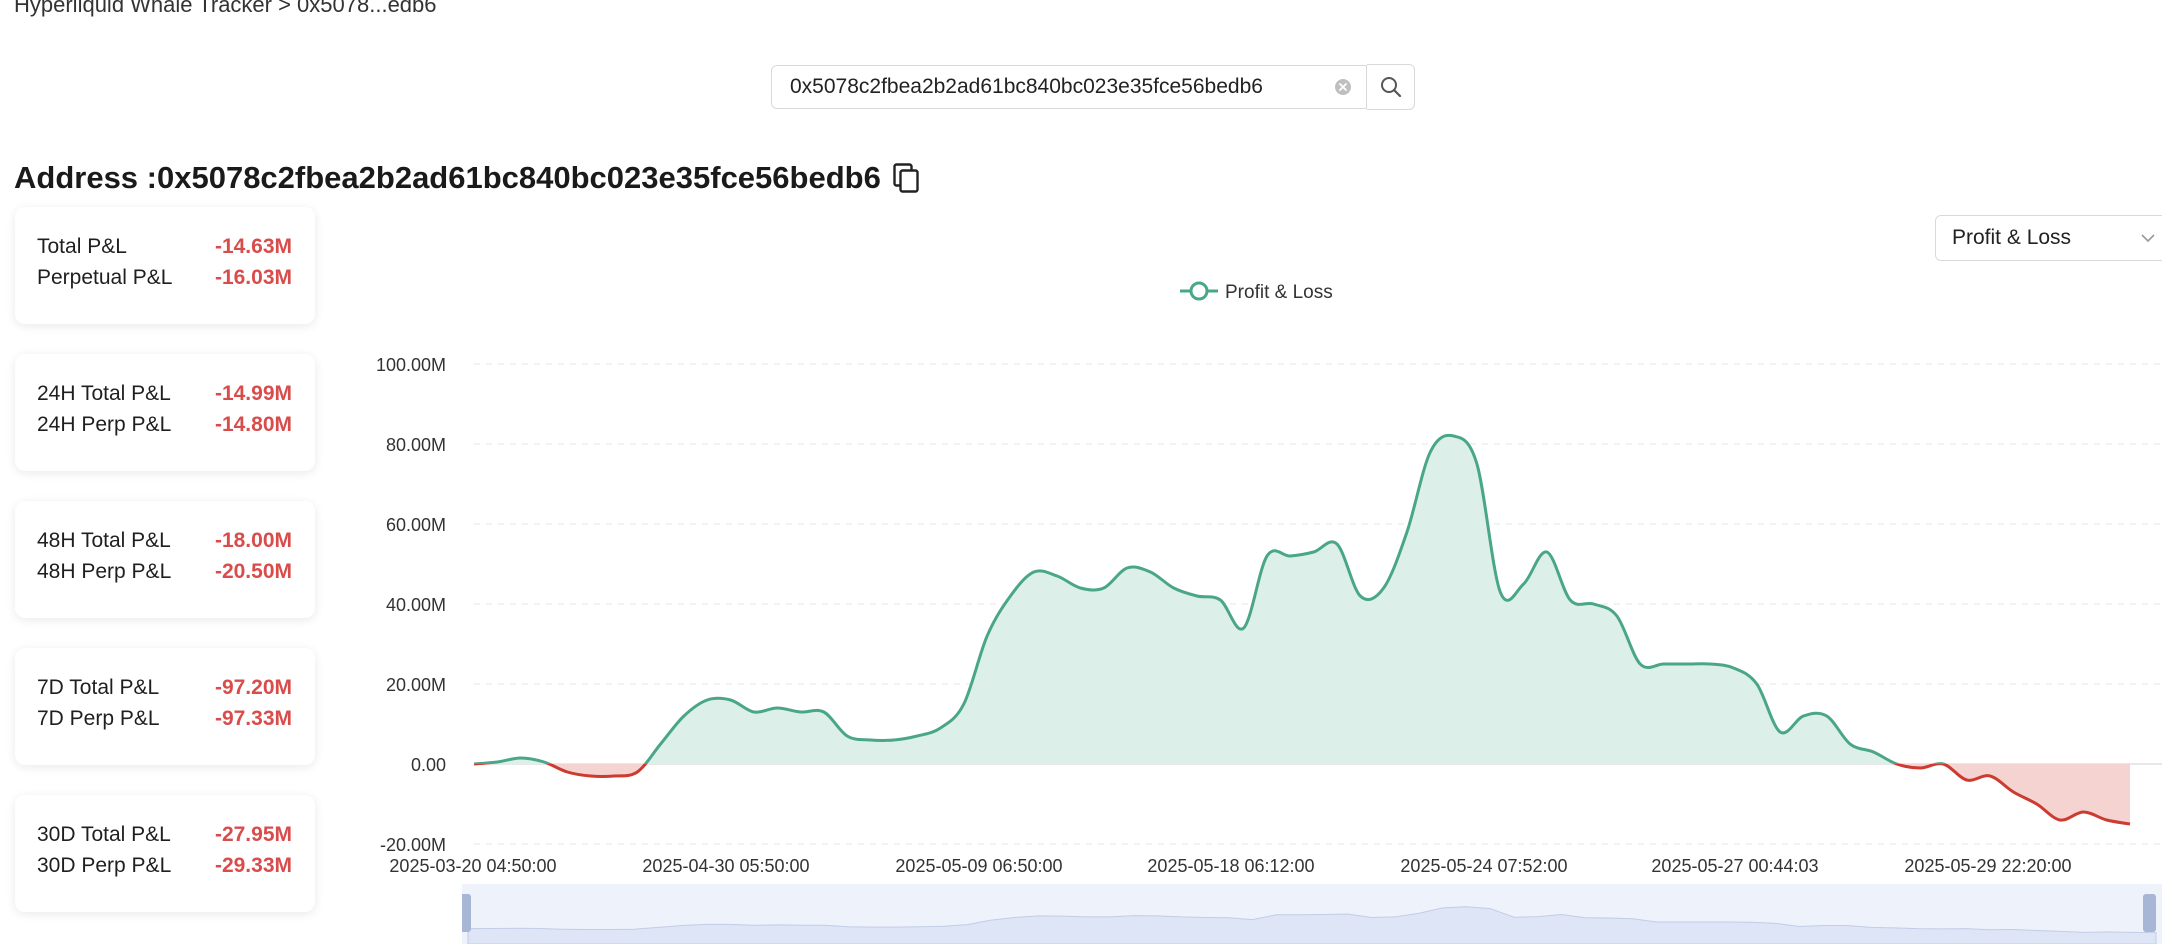 The image size is (2162, 948). I want to click on x-tick-label: 2025-05-09 06:50:00, so click(978, 866).